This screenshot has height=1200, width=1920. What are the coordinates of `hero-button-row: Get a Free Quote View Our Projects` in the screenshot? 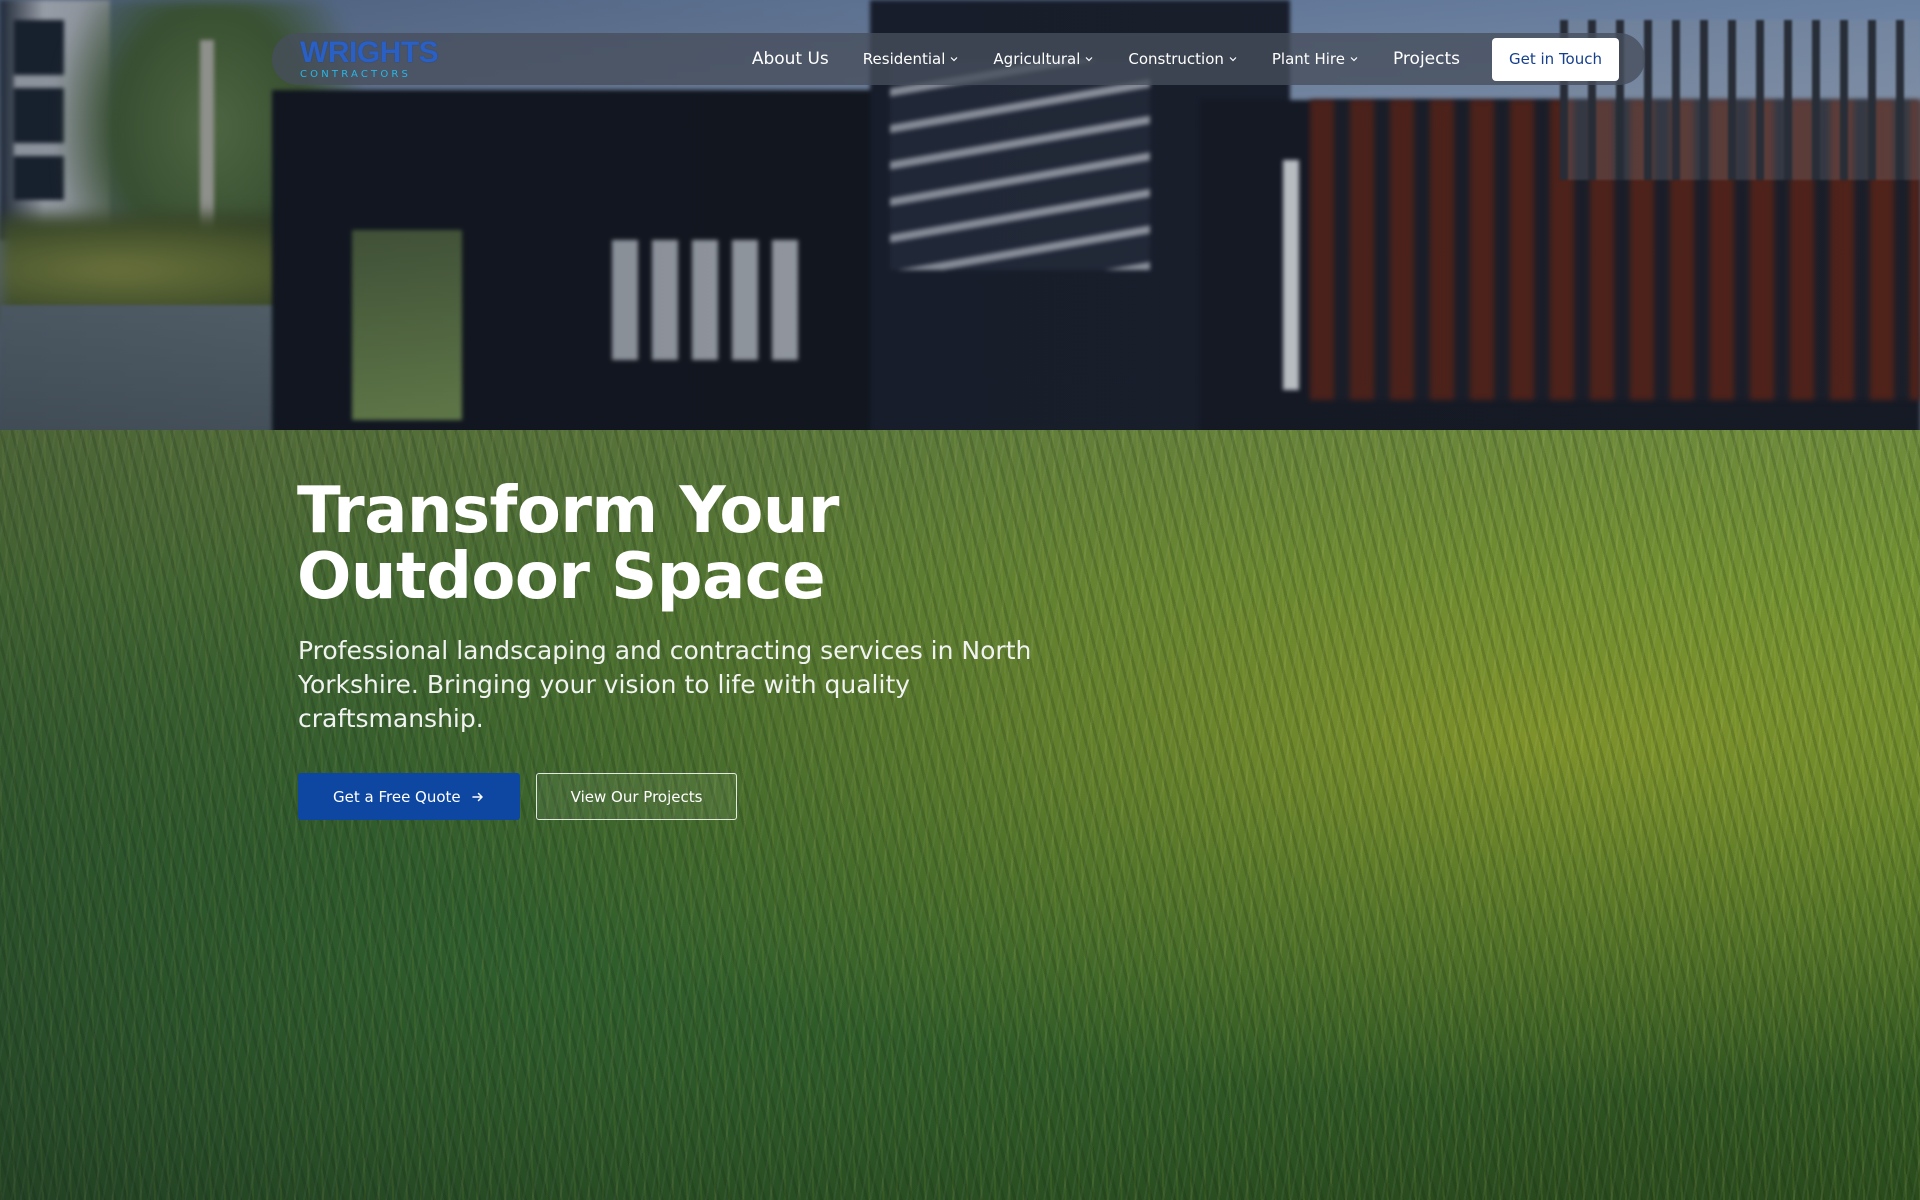 It's located at (518, 796).